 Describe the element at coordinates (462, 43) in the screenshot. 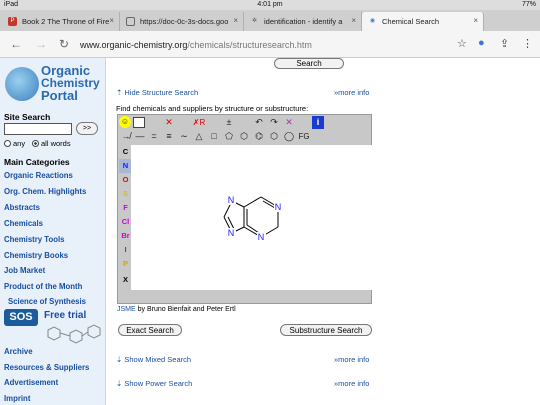

I see `star-icon: ☆` at that location.